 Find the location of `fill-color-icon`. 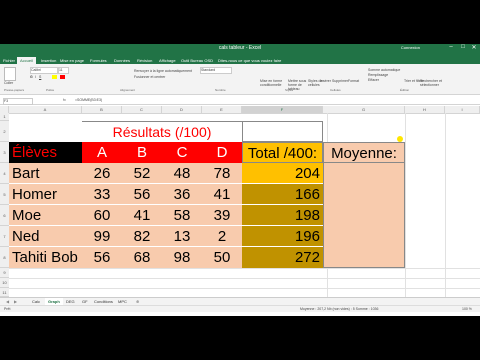

fill-color-icon is located at coordinates (54, 77).